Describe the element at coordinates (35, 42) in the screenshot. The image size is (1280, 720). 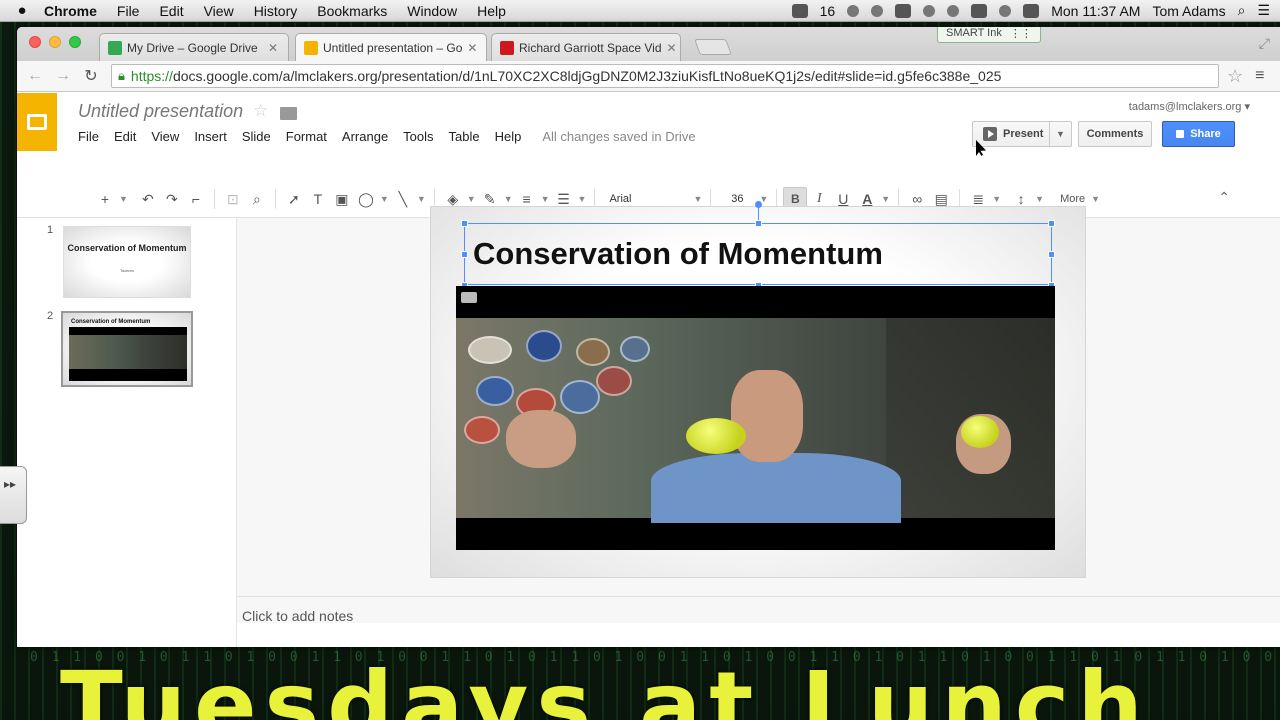
I see `close-window-button` at that location.